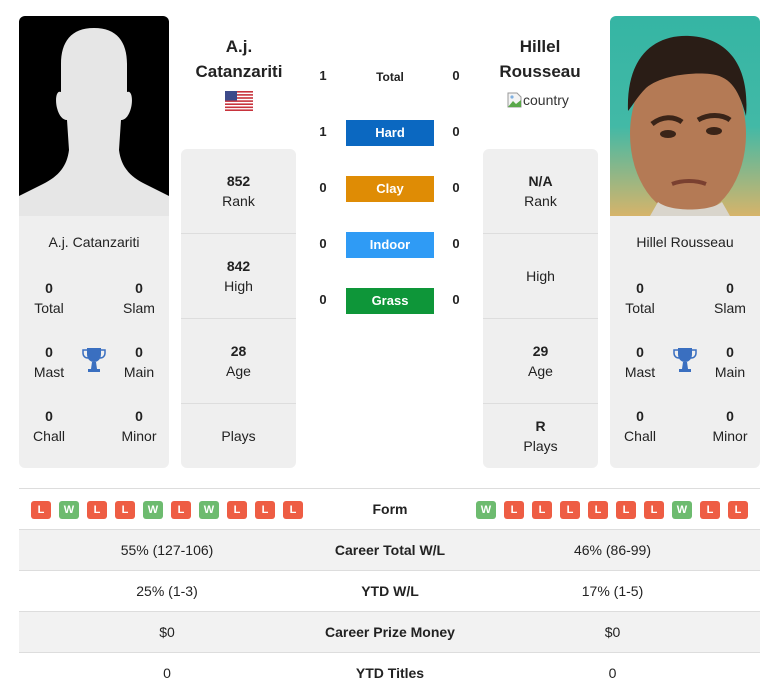 This screenshot has height=699, width=779. Describe the element at coordinates (94, 242) in the screenshot. I see `player-left-full-name: A.j. Catanzariti` at that location.